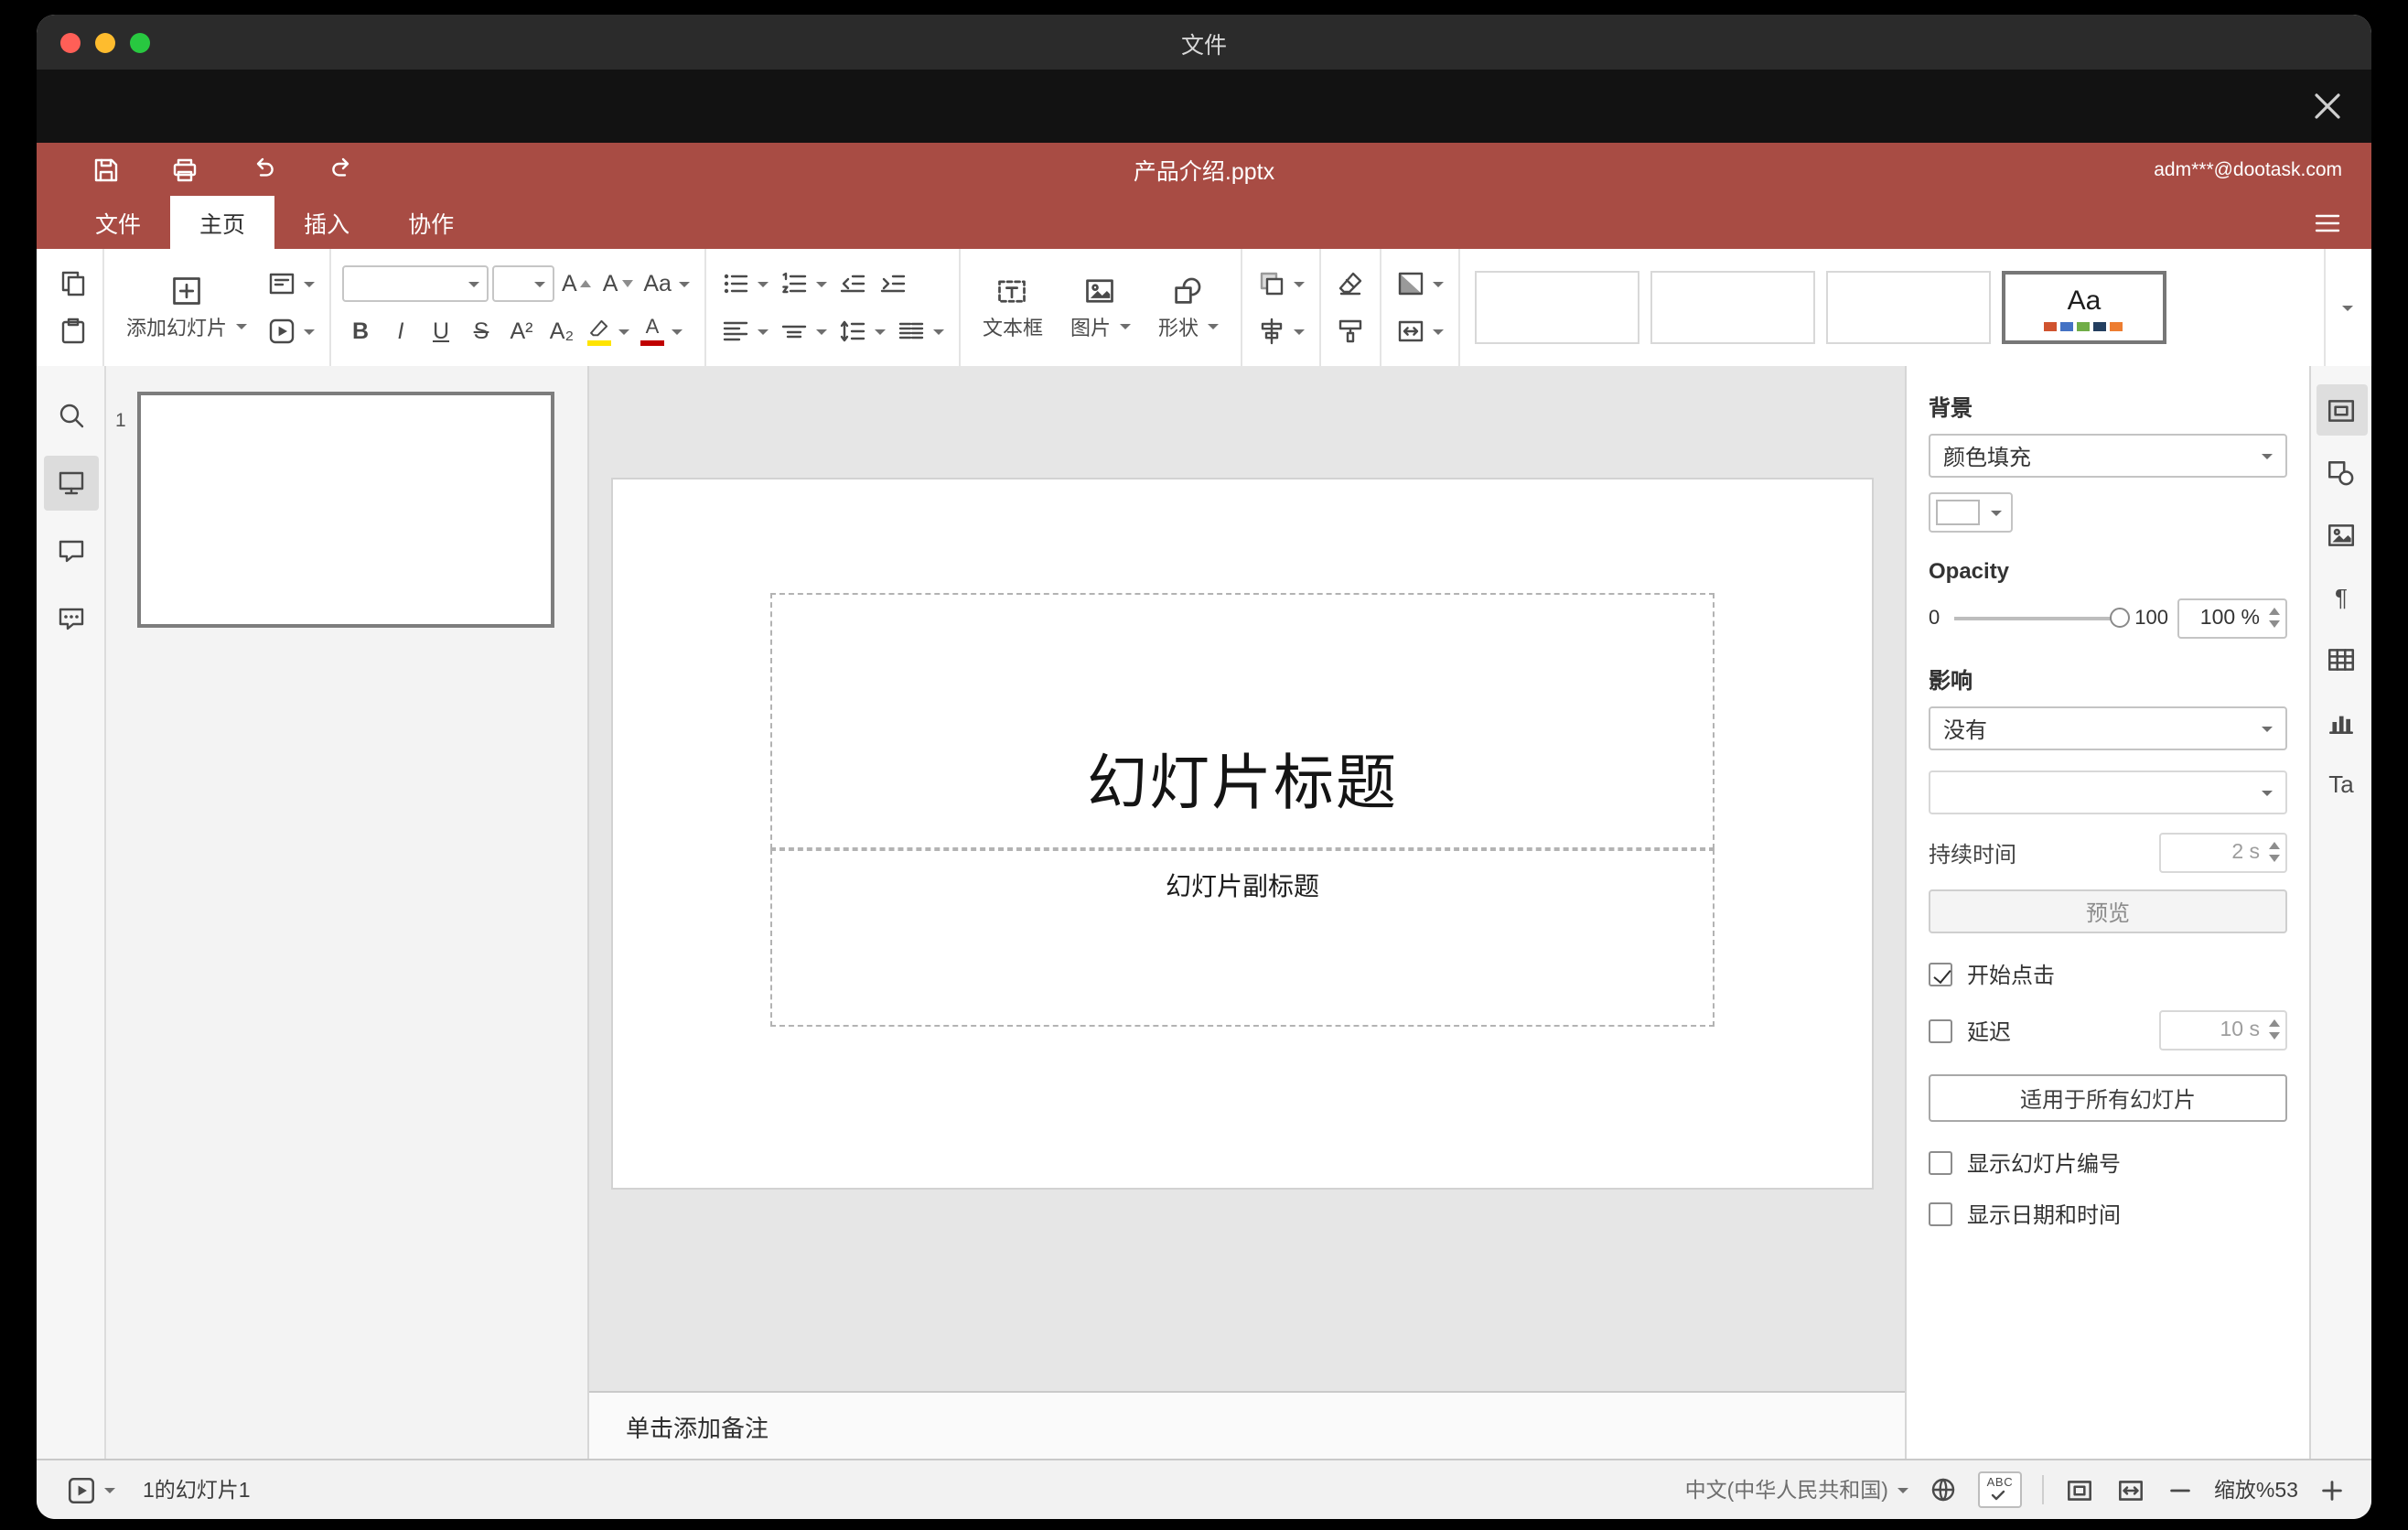  What do you see at coordinates (70, 42) in the screenshot?
I see `traffic-light-close` at bounding box center [70, 42].